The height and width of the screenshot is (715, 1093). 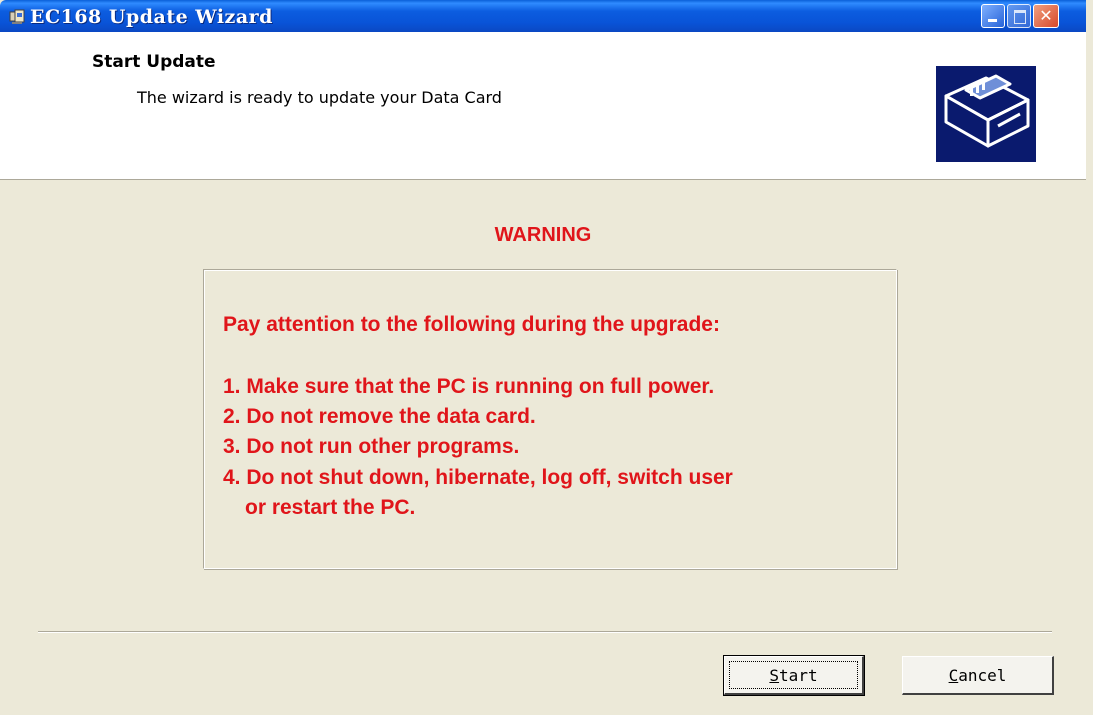 What do you see at coordinates (986, 114) in the screenshot?
I see `data-card-icon` at bounding box center [986, 114].